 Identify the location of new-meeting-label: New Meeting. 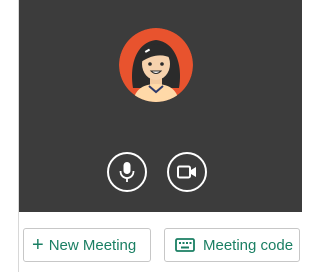
(92, 245).